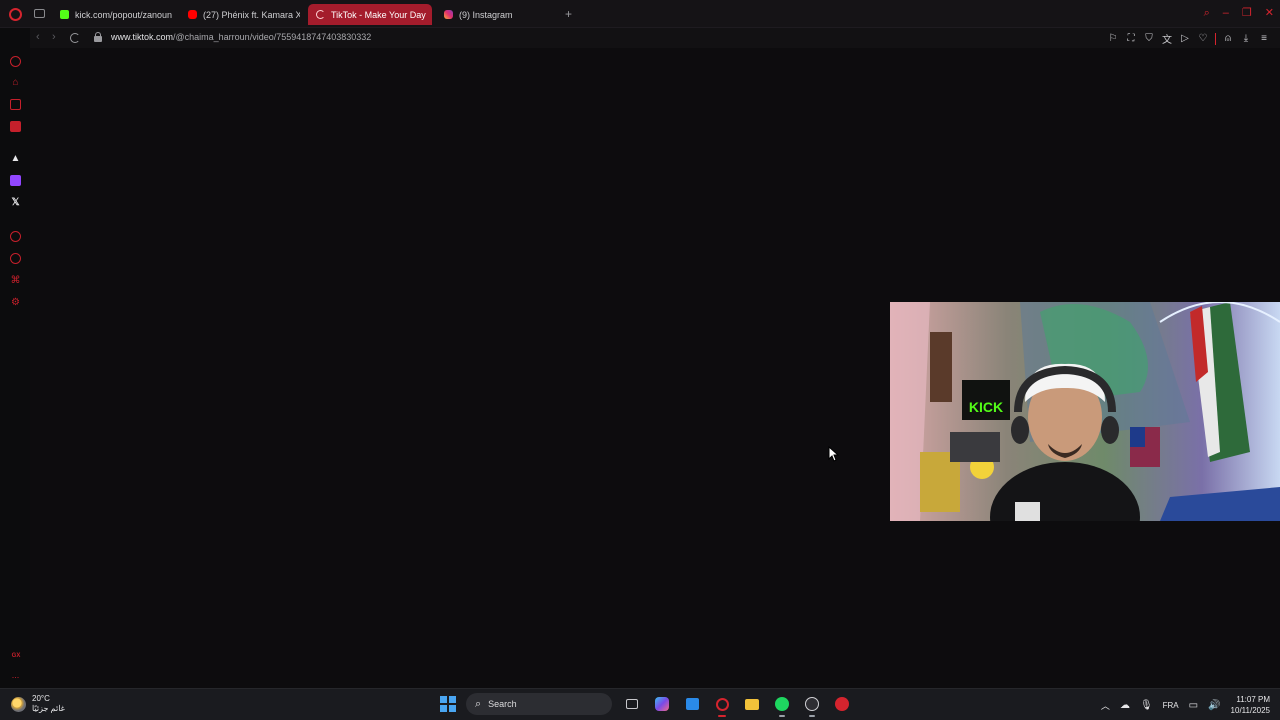  What do you see at coordinates (646, 705) in the screenshot?
I see `taskbar-apps: ⌕ Search` at bounding box center [646, 705].